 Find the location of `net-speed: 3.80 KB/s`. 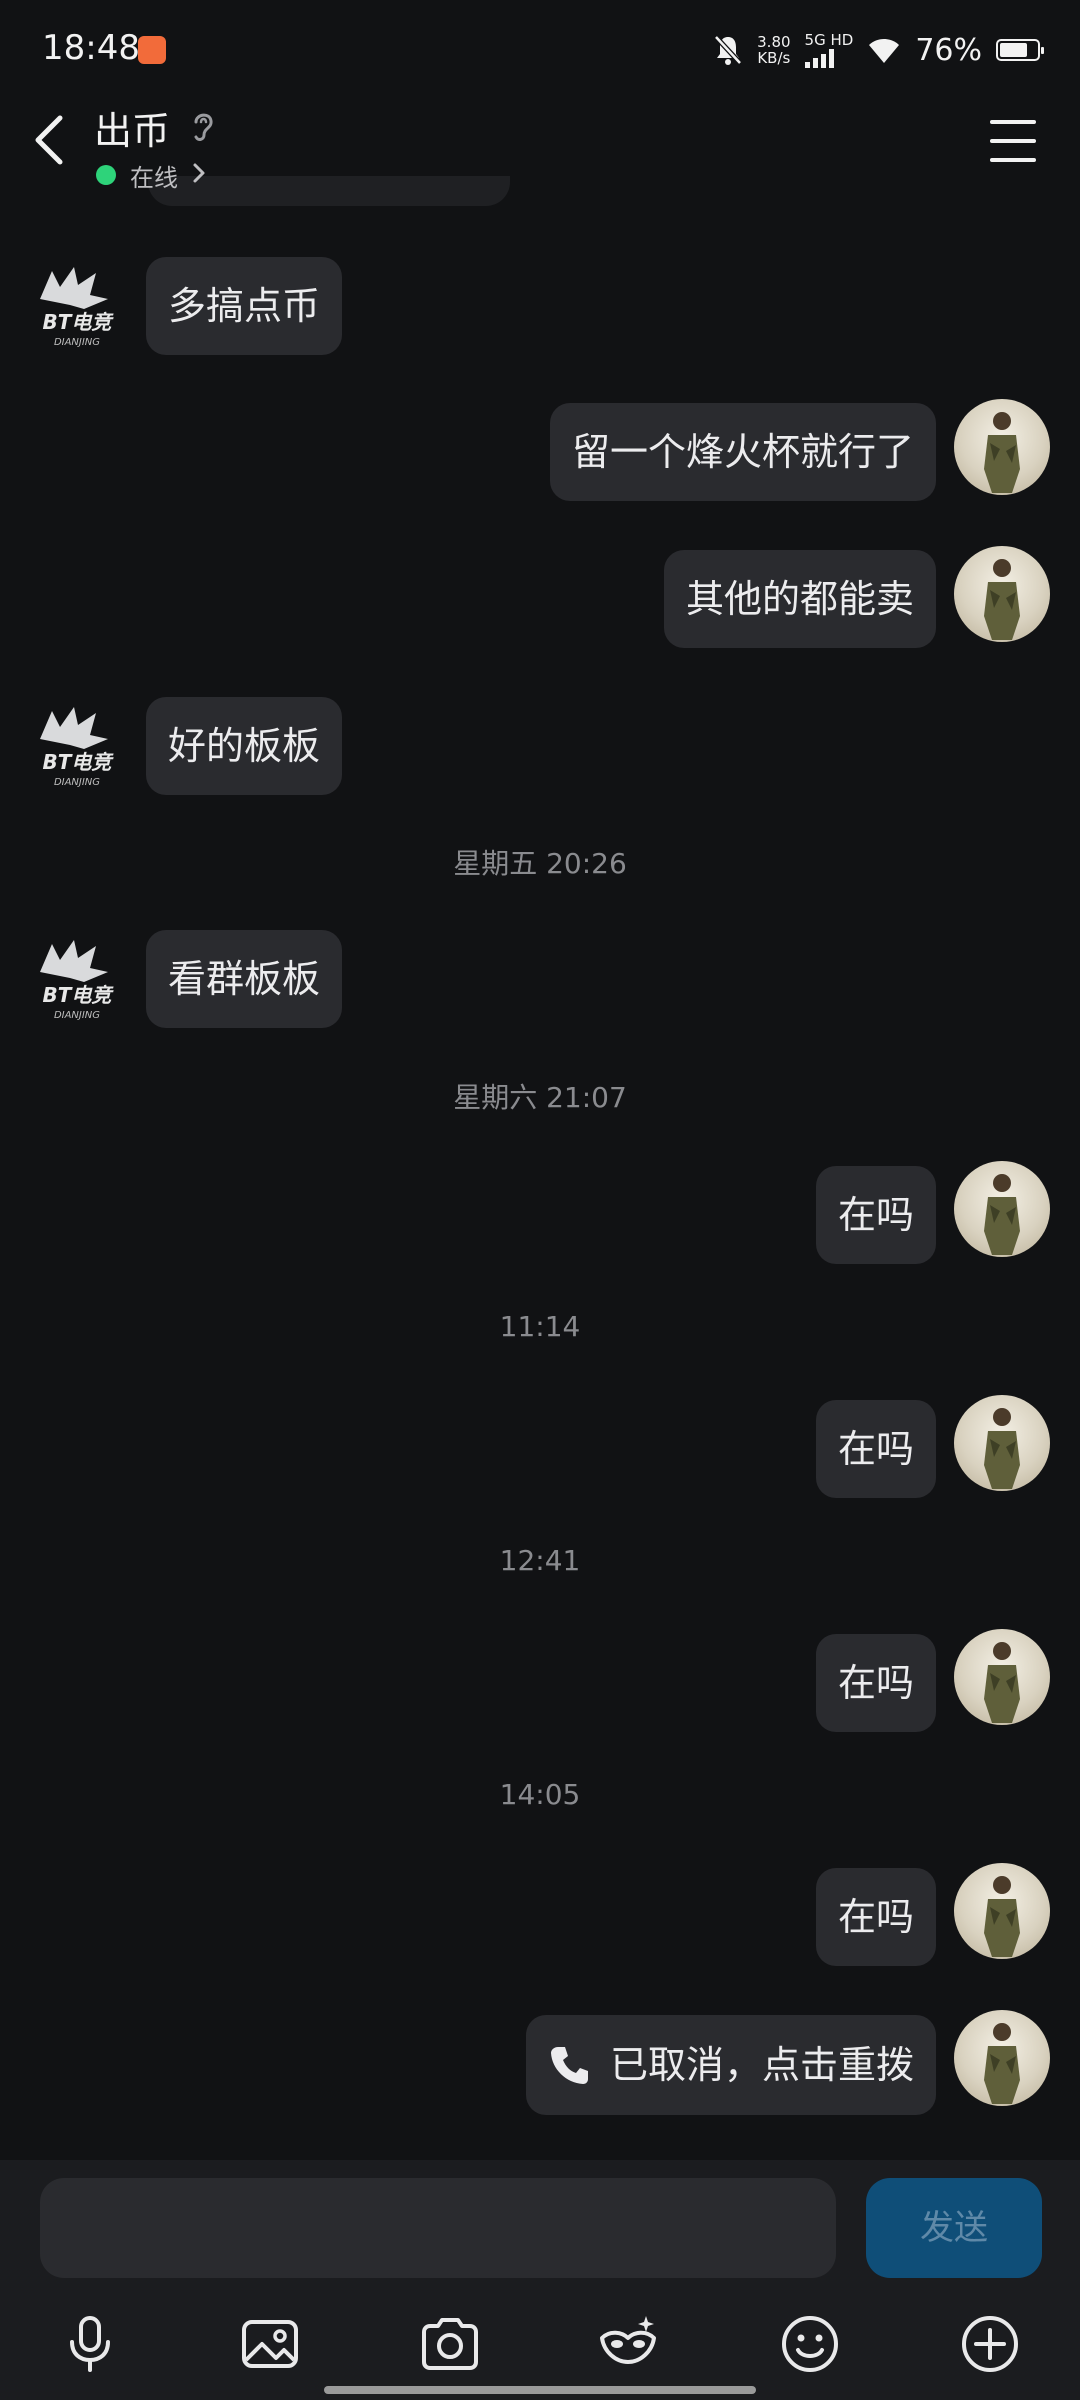

net-speed: 3.80 KB/s is located at coordinates (773, 50).